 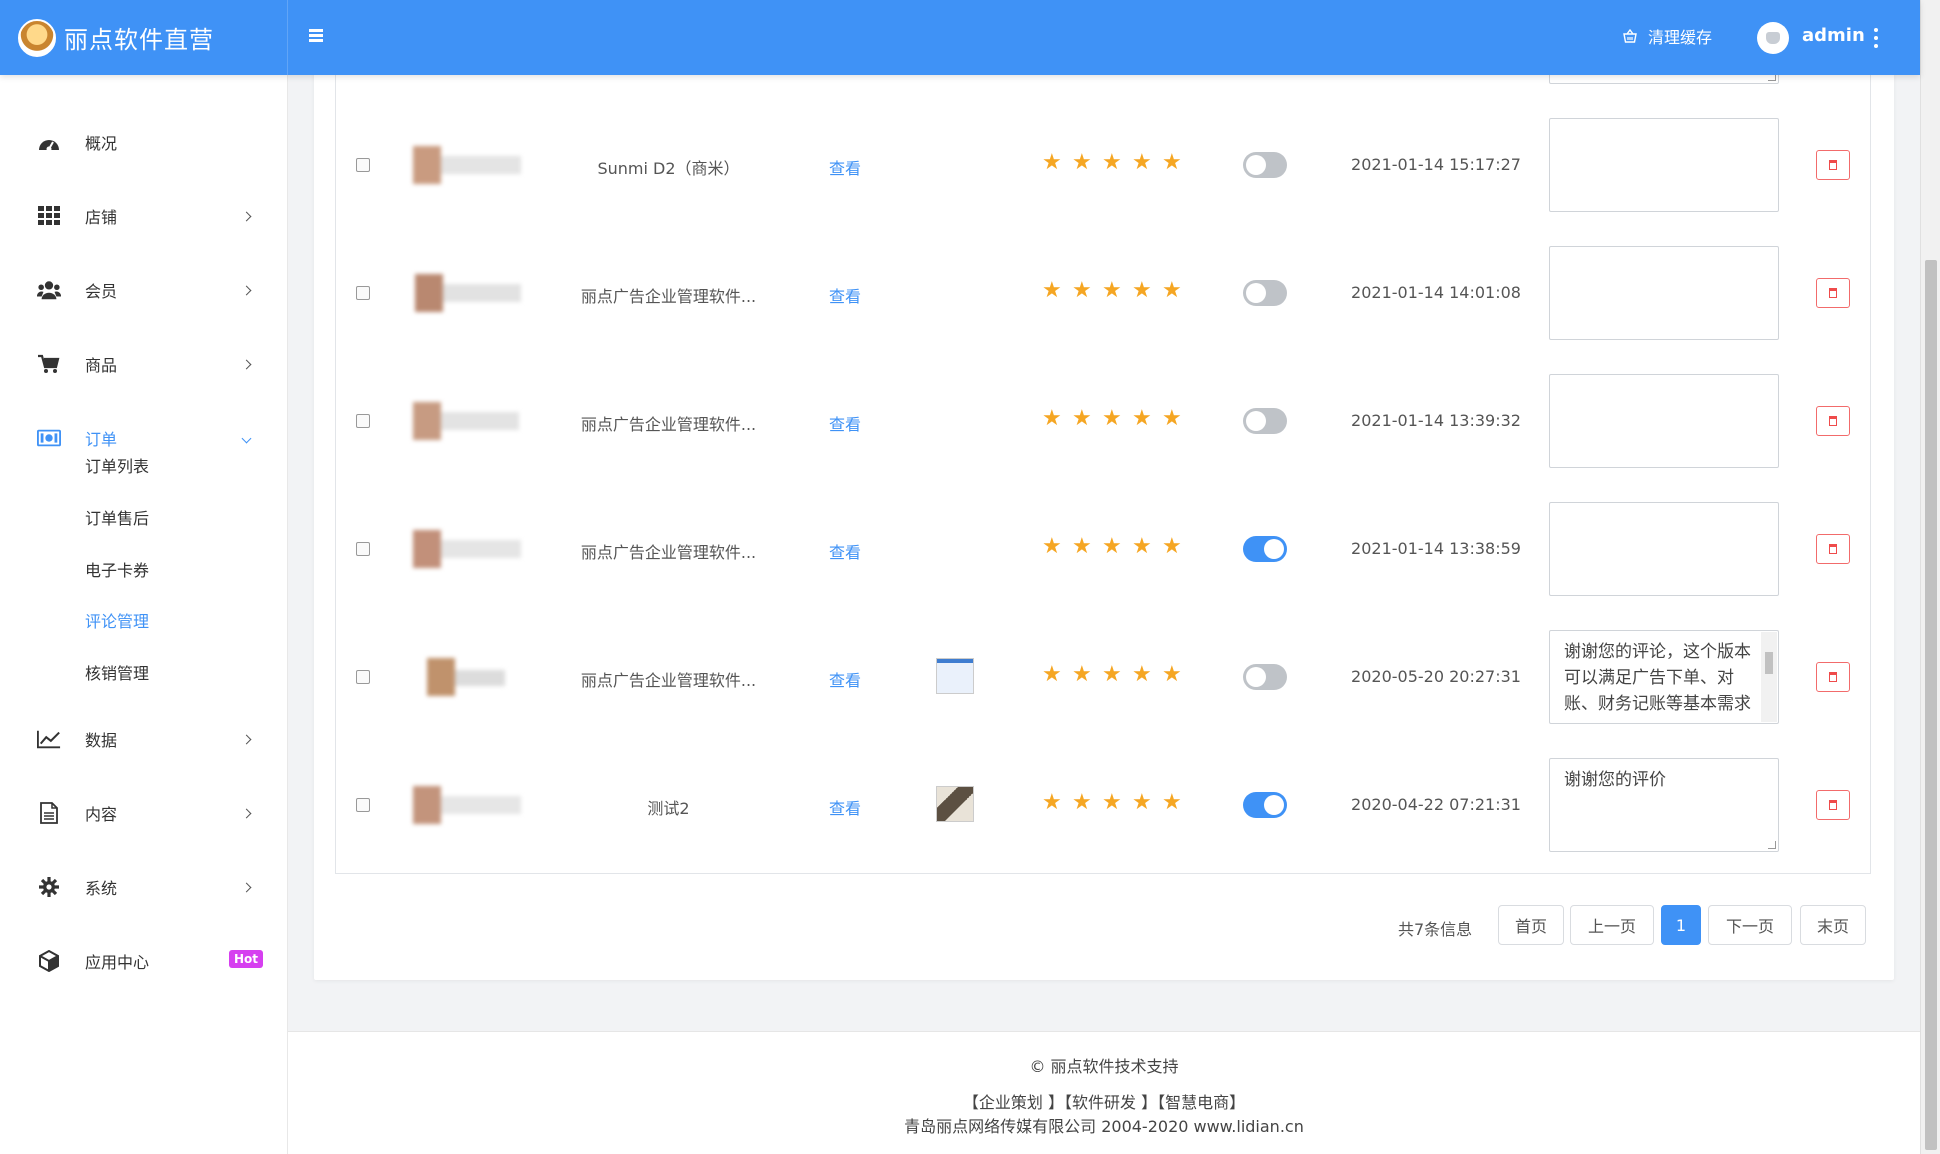 I want to click on hot-badge: Hot, so click(x=246, y=959).